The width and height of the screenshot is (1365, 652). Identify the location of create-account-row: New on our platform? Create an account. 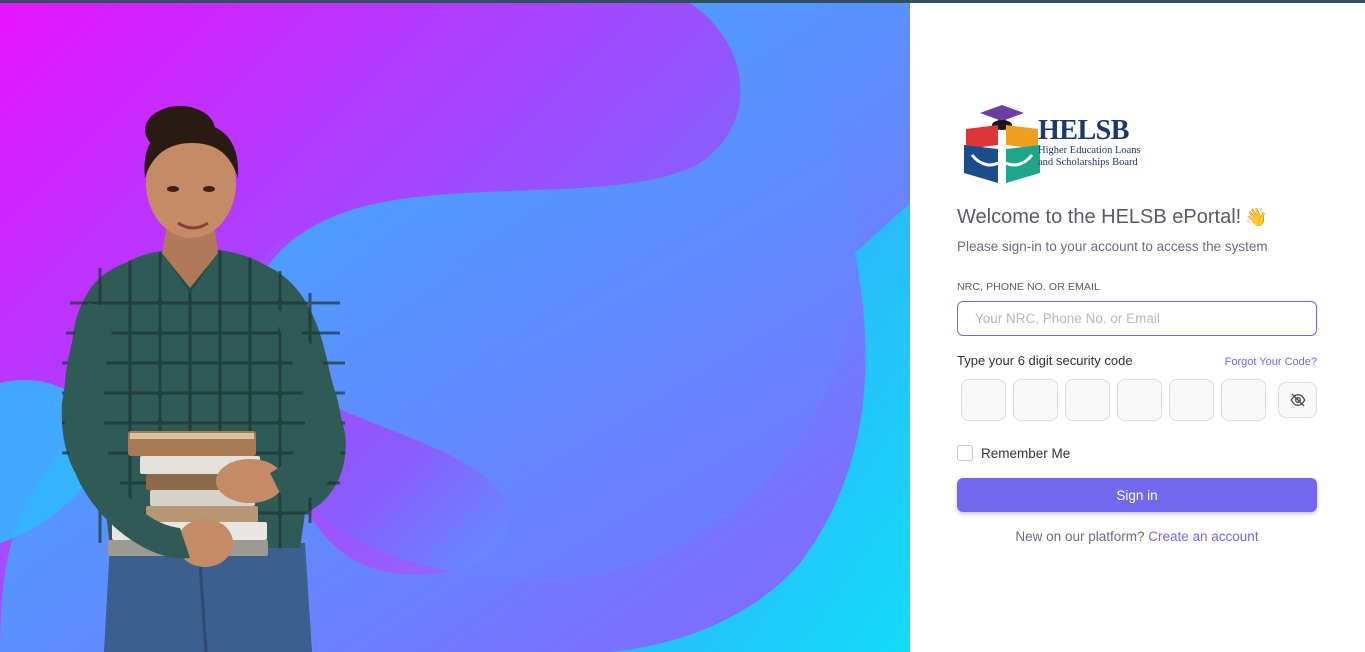
(1137, 536).